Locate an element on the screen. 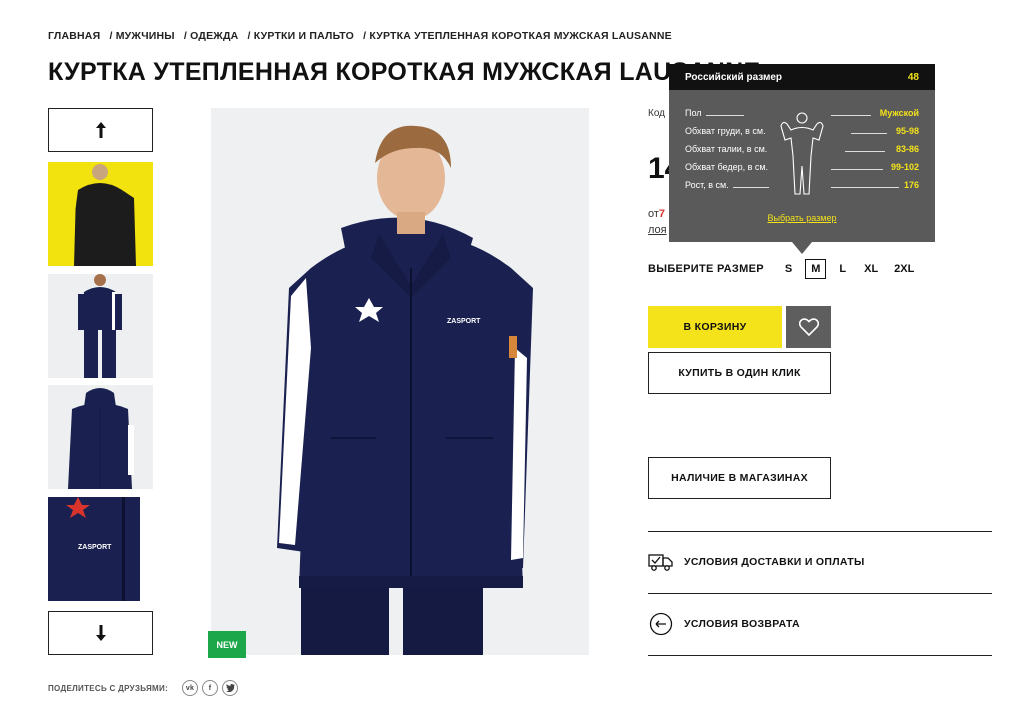  size-tooltip-key: Обхват талии, в см. is located at coordinates (726, 149).